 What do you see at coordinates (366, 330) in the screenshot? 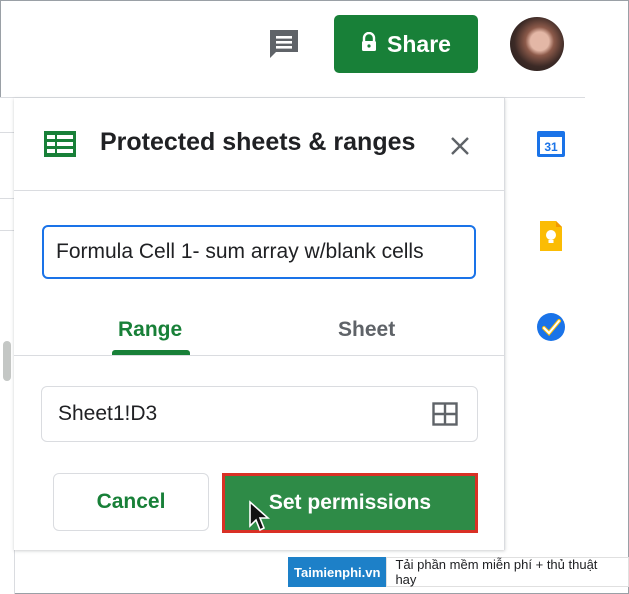
I see `tab-sheet: Sheet` at bounding box center [366, 330].